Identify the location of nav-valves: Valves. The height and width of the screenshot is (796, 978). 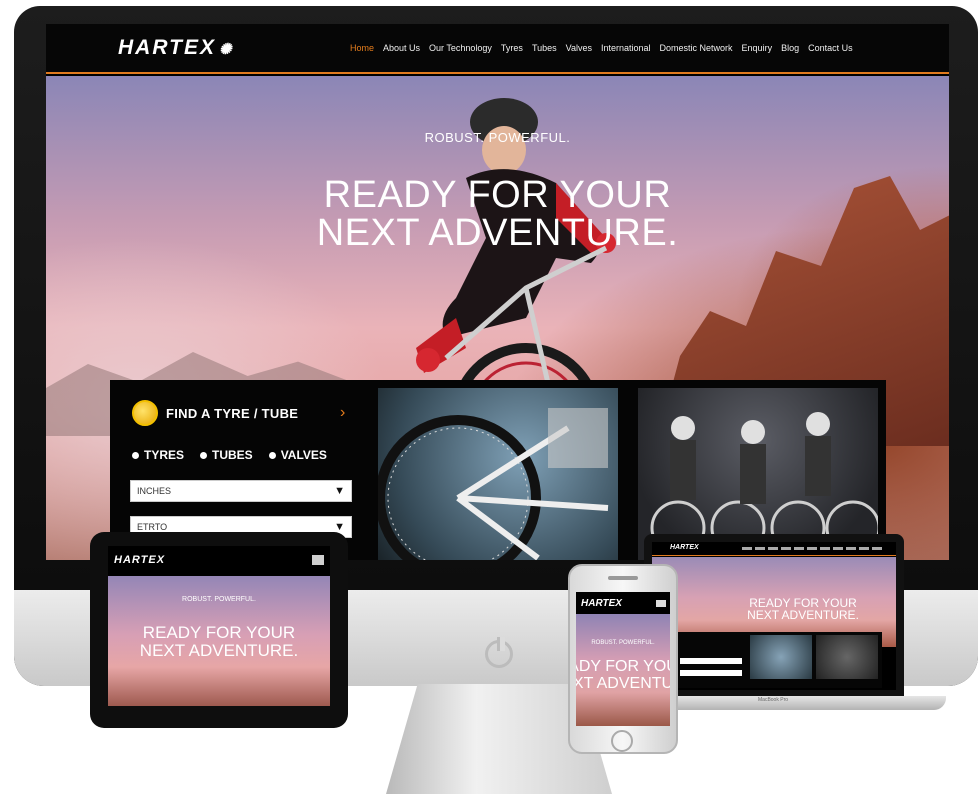
(579, 48).